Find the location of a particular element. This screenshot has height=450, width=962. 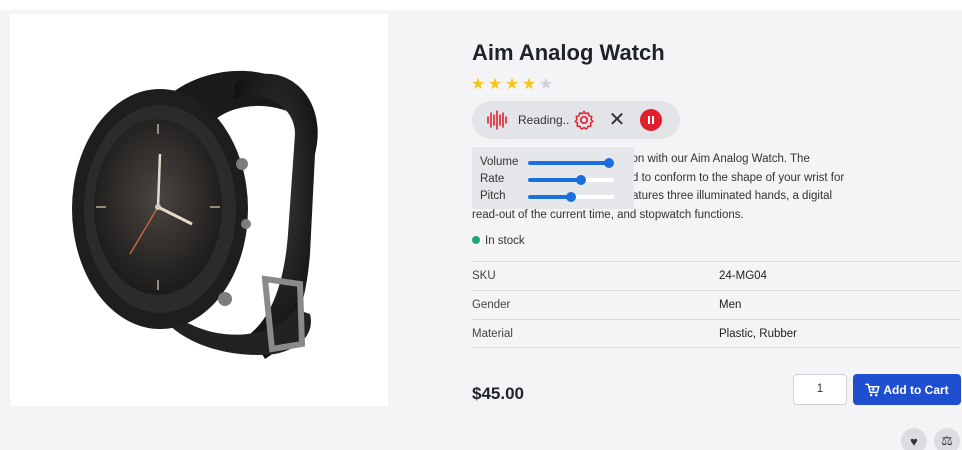

pitch-label: Pitch is located at coordinates (493, 196).